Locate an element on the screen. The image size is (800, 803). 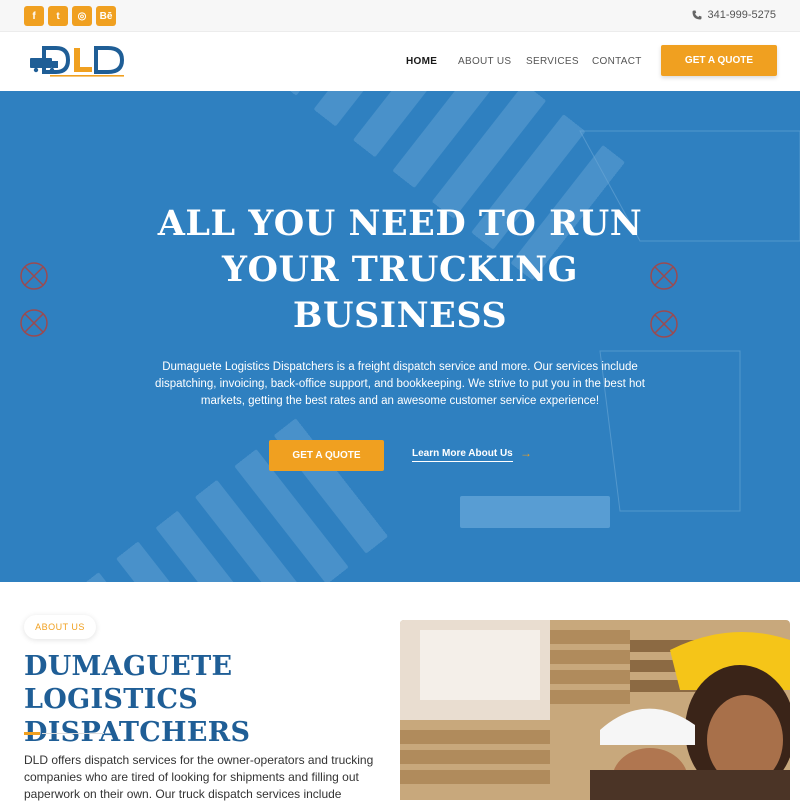
nav-about-us: ABOUT US is located at coordinates (484, 61).